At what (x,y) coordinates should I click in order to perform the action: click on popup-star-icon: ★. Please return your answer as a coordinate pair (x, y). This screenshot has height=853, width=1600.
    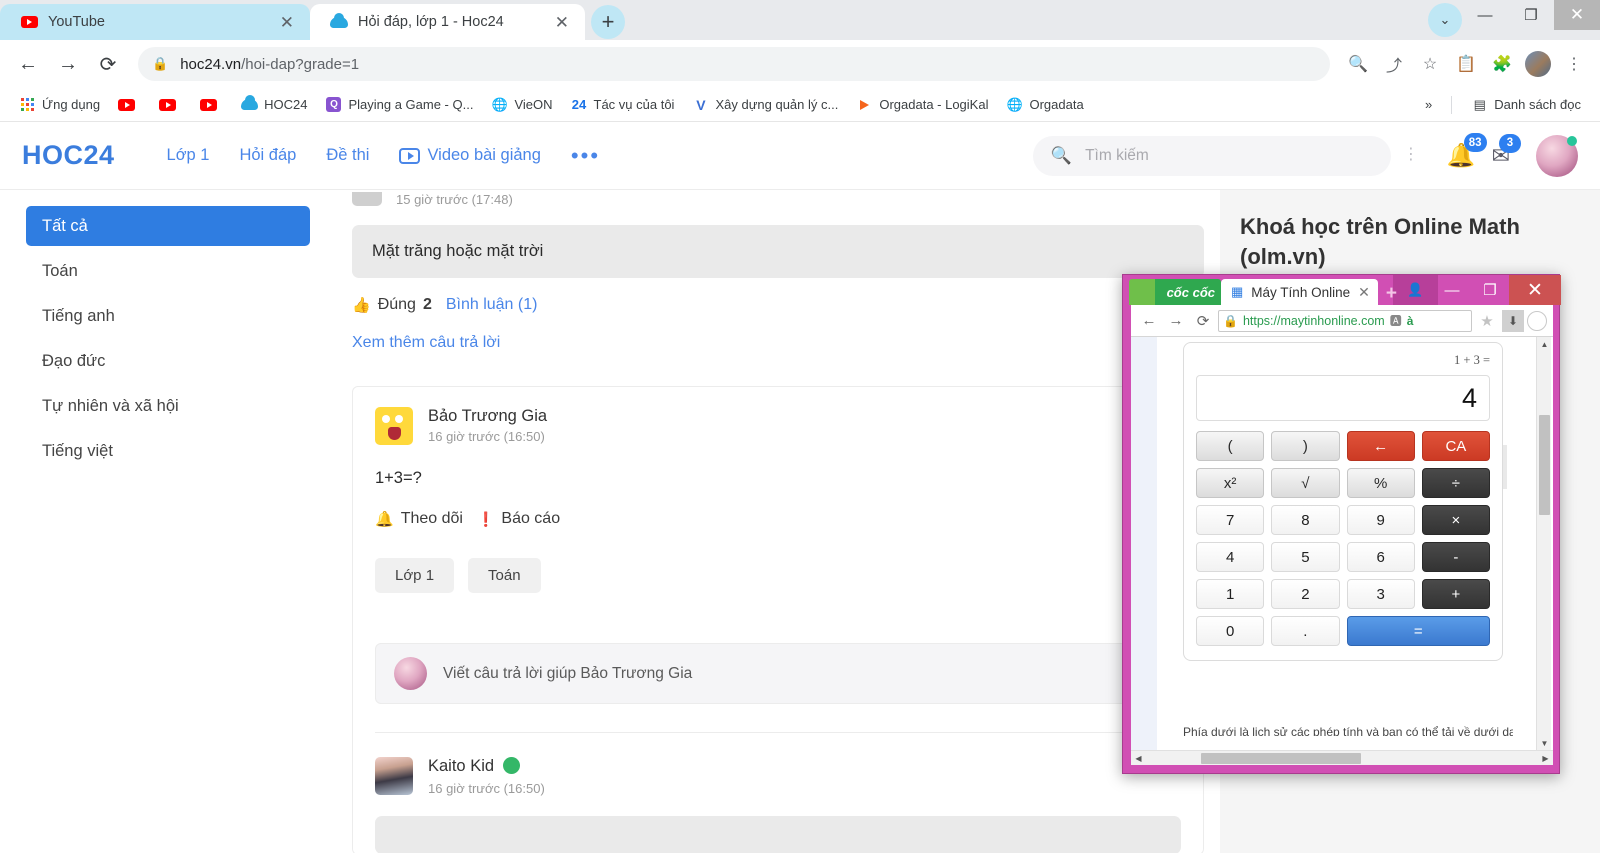
    Looking at the image, I should click on (1487, 321).